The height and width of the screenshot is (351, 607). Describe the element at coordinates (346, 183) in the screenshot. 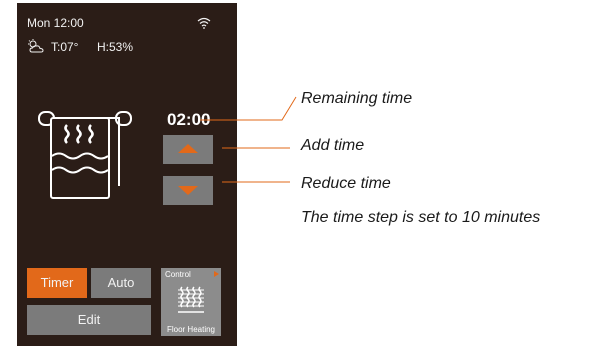

I see `reduce-time-annotation: Reduce time` at that location.